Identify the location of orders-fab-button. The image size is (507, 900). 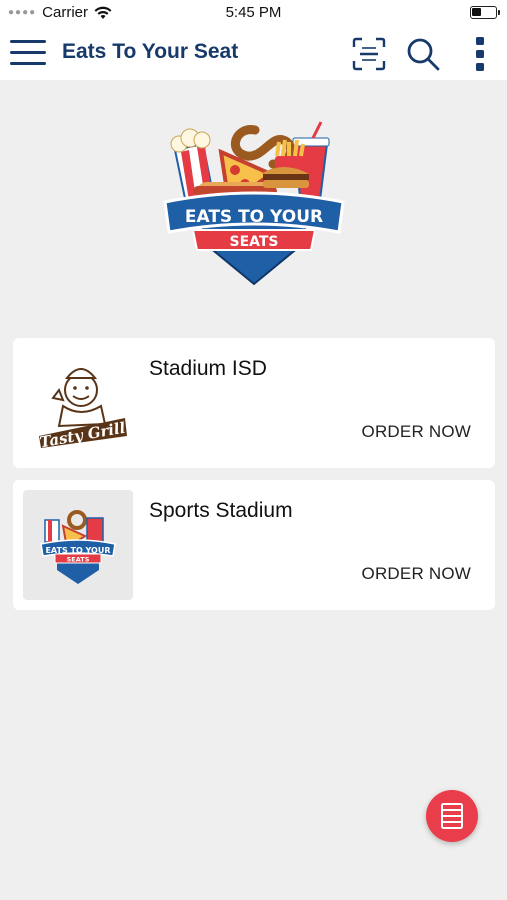
(452, 816).